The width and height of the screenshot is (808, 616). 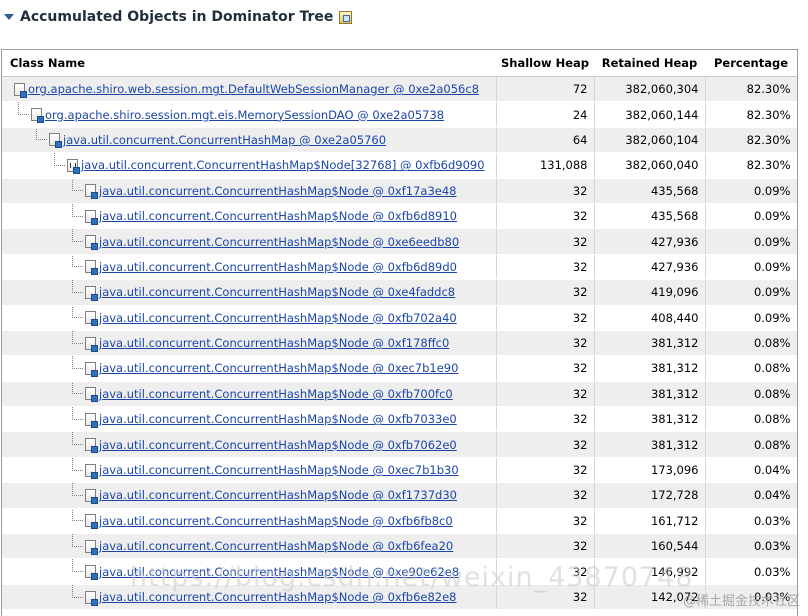 What do you see at coordinates (249, 63) in the screenshot?
I see `column-header-class-name: Class Name` at bounding box center [249, 63].